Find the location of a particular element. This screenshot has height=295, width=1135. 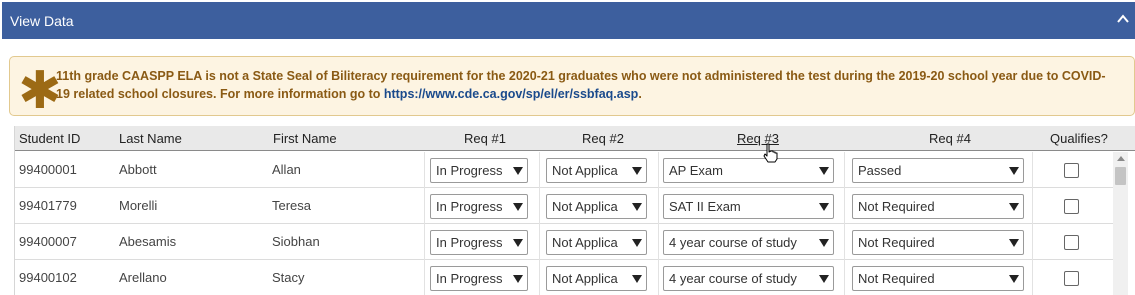

first-name: Siobhan is located at coordinates (296, 241).